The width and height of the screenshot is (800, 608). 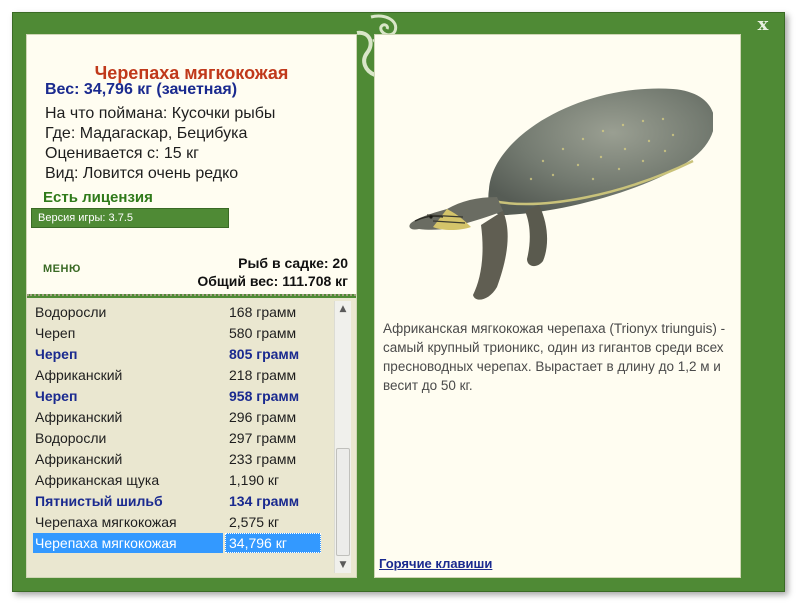 I want to click on fish-weight: Вес: 34,796 кг (зачетная), so click(x=141, y=89).